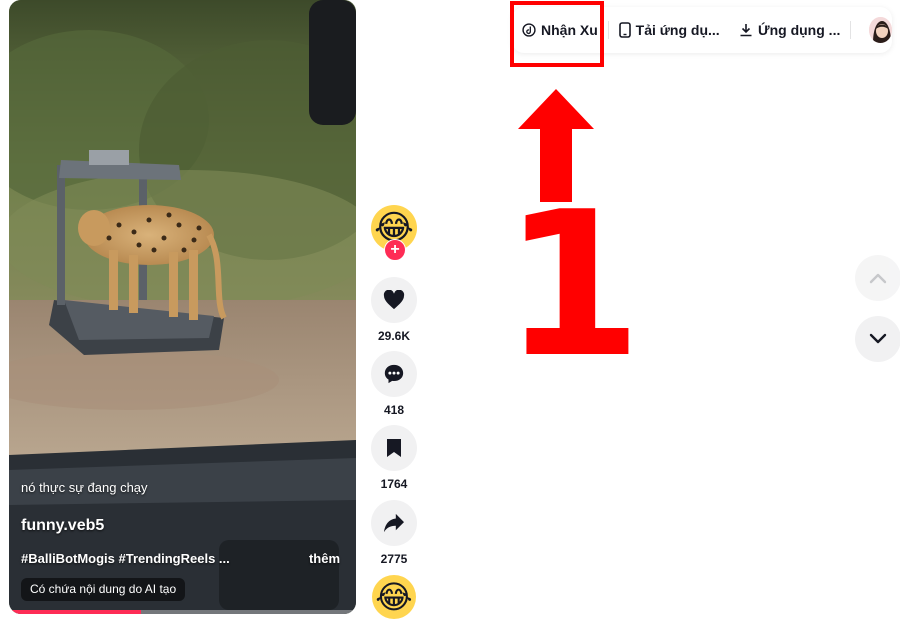 The height and width of the screenshot is (619, 900). I want to click on share-button, so click(394, 523).